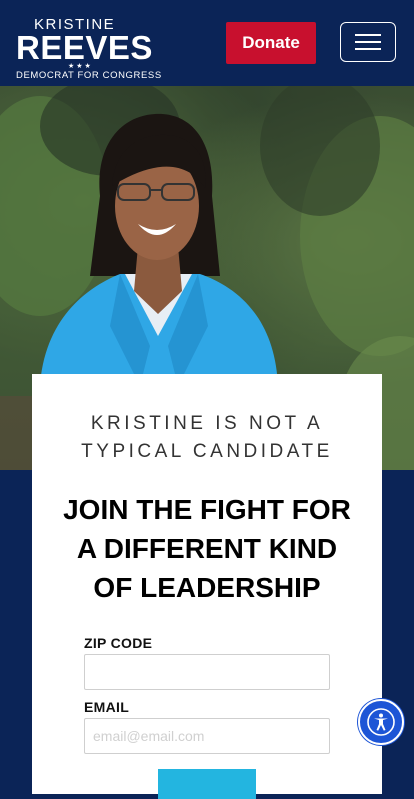 Image resolution: width=414 pixels, height=799 pixels. I want to click on logo-subtitle: DEMOCRAT FOR CONGRESS, so click(89, 75).